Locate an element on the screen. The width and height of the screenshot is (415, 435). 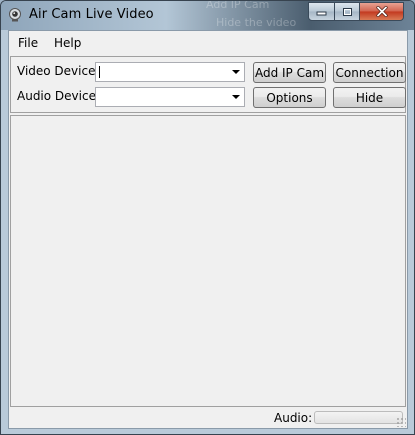
close-icon is located at coordinates (381, 11).